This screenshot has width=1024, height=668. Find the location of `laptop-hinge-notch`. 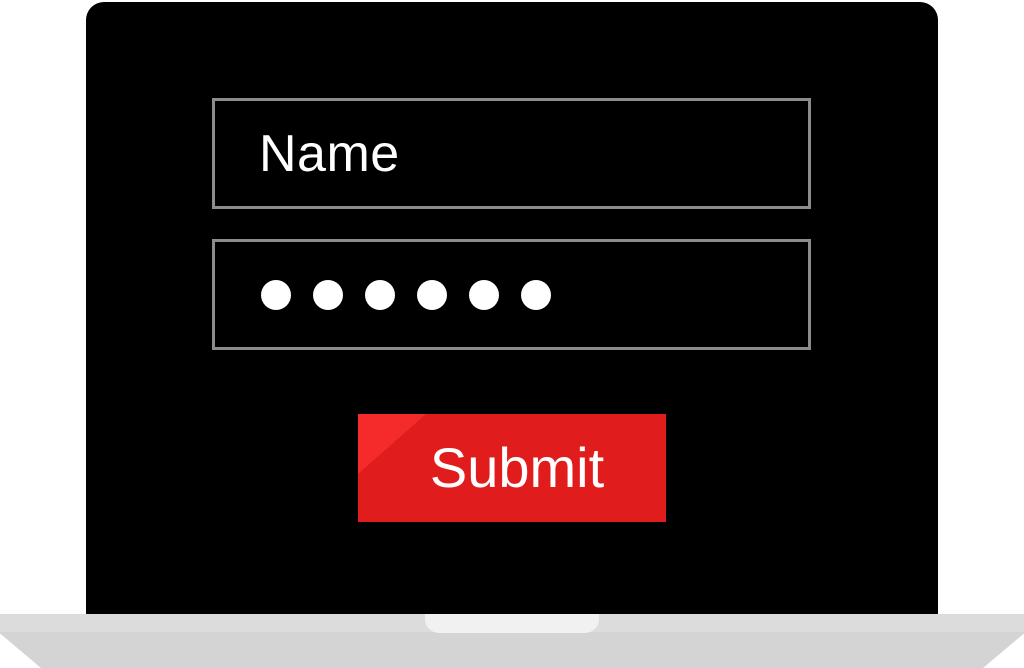

laptop-hinge-notch is located at coordinates (512, 623).